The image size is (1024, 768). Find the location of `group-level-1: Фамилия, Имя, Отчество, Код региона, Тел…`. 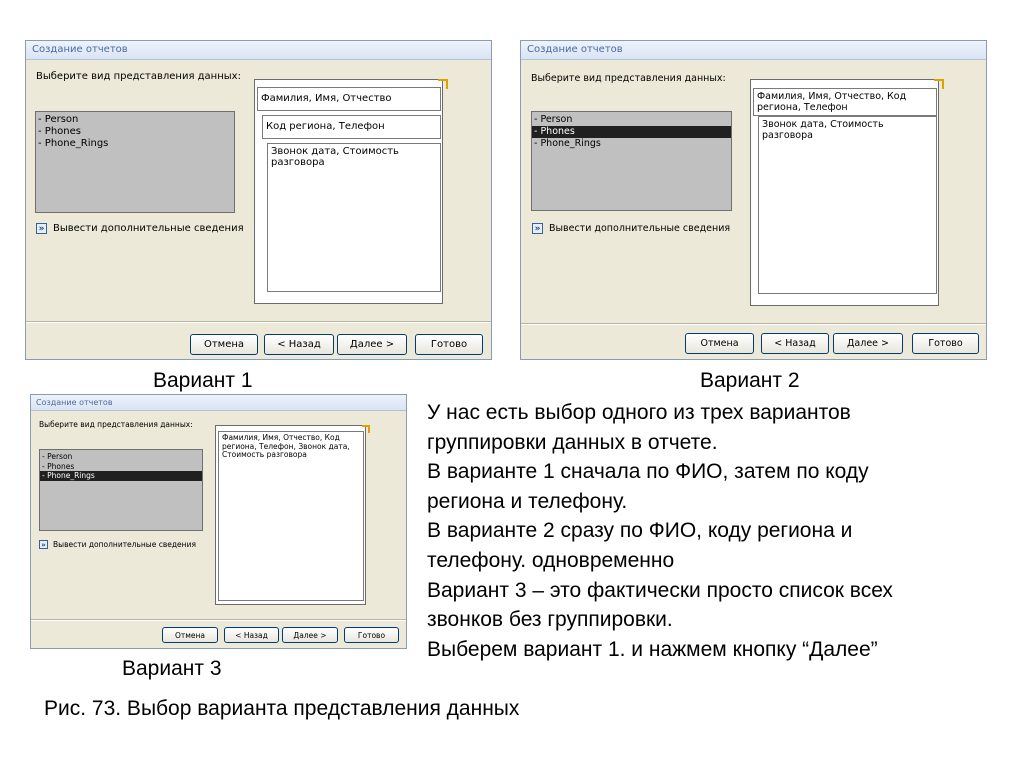

group-level-1: Фамилия, Имя, Отчество, Код региона, Тел… is located at coordinates (845, 102).